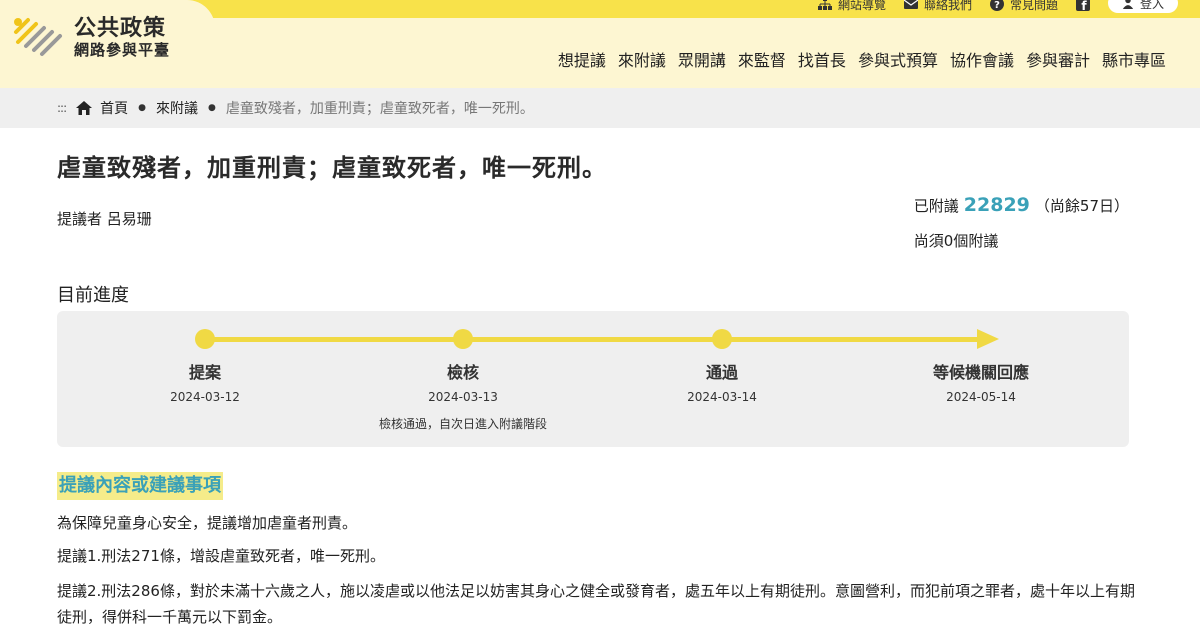 Image resolution: width=1200 pixels, height=634 pixels. I want to click on stage-awaiting-response: 等候機關回應 2024-05-14, so click(981, 381).